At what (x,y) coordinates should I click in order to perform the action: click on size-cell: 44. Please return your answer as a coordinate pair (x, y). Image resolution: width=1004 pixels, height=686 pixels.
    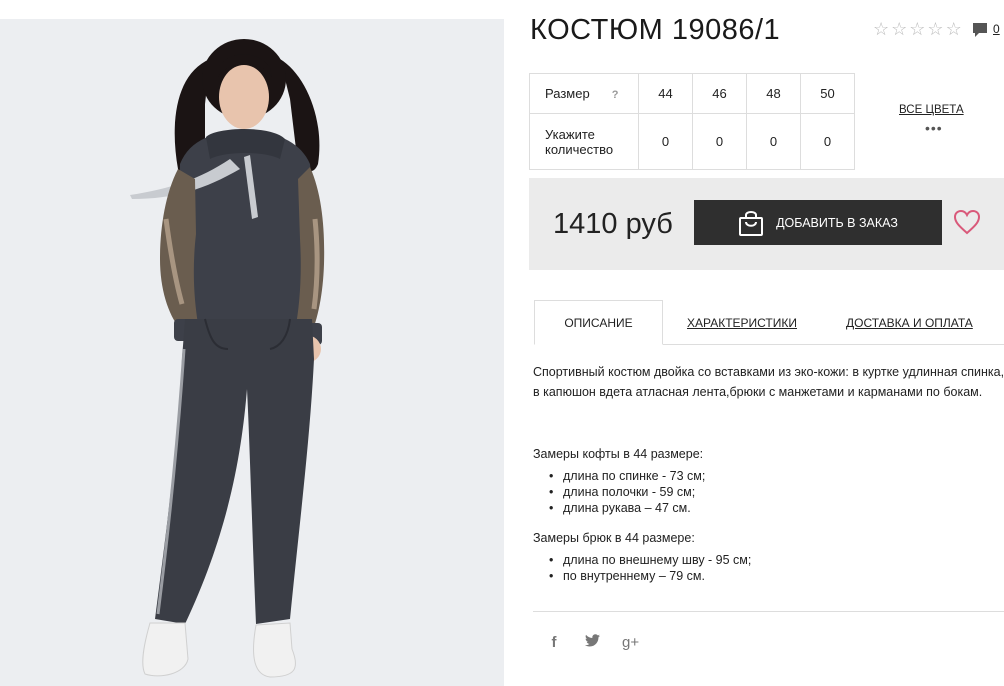
    Looking at the image, I should click on (665, 93).